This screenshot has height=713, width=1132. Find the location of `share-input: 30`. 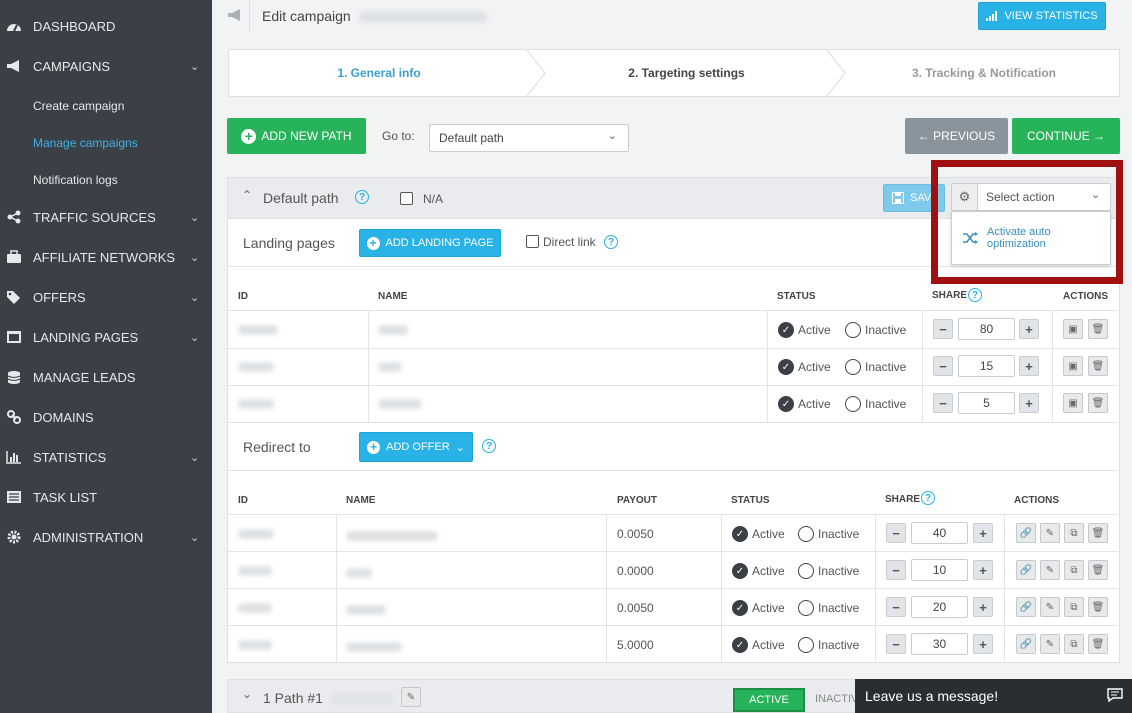

share-input: 30 is located at coordinates (939, 644).